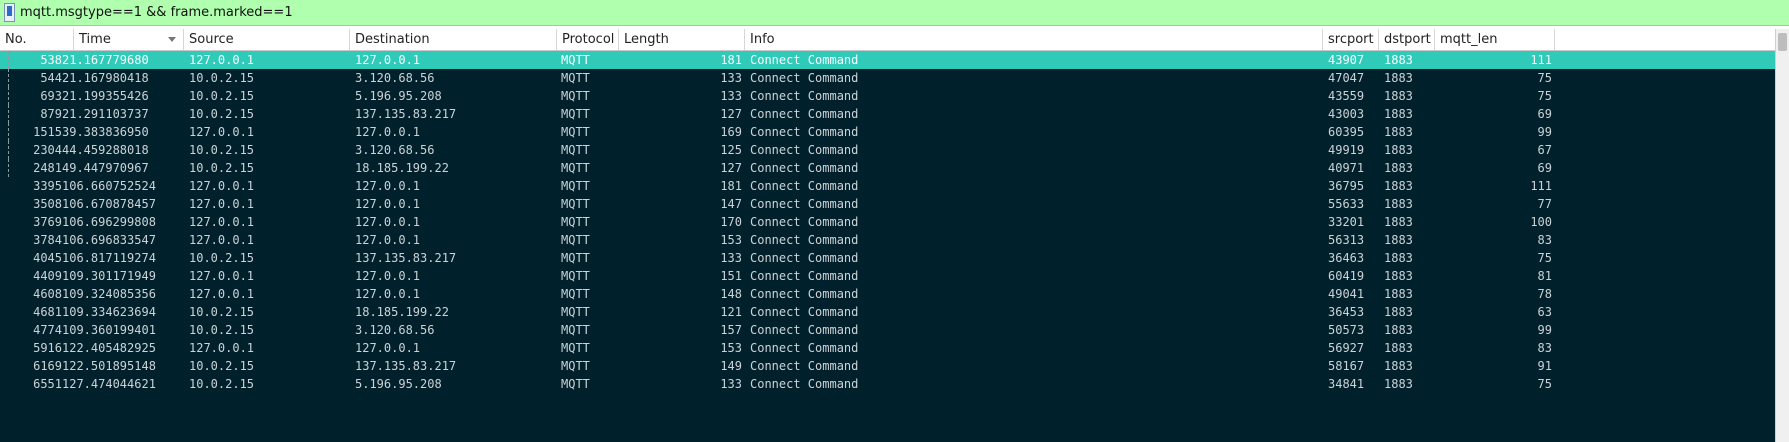 The height and width of the screenshot is (442, 1789). I want to click on cell-time: 106.660752524, so click(109, 186).